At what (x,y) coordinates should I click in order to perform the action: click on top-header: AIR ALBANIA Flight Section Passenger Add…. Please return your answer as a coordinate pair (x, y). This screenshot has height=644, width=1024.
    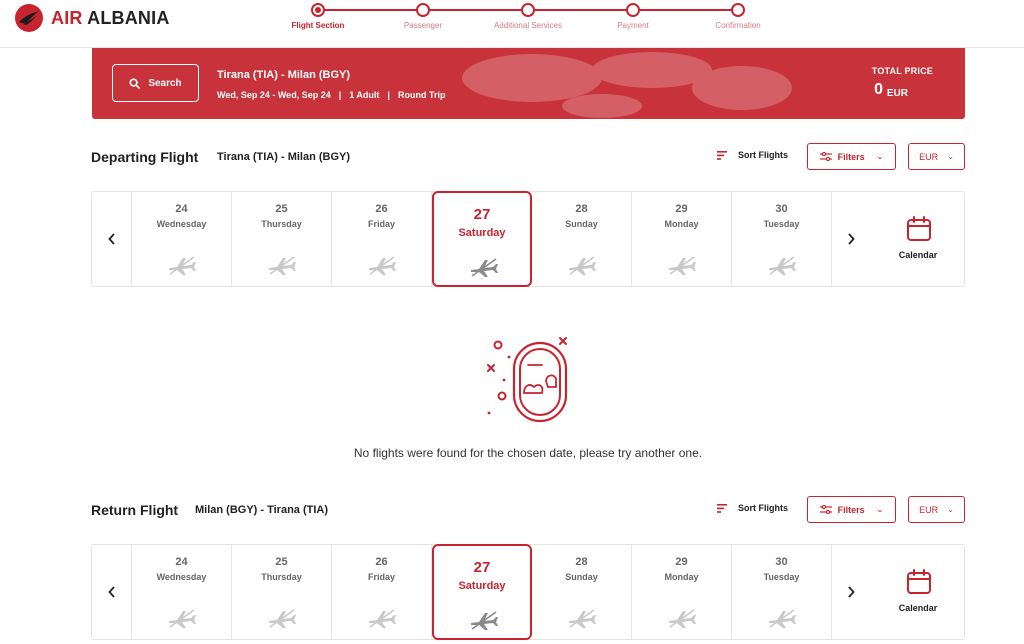
    Looking at the image, I should click on (512, 24).